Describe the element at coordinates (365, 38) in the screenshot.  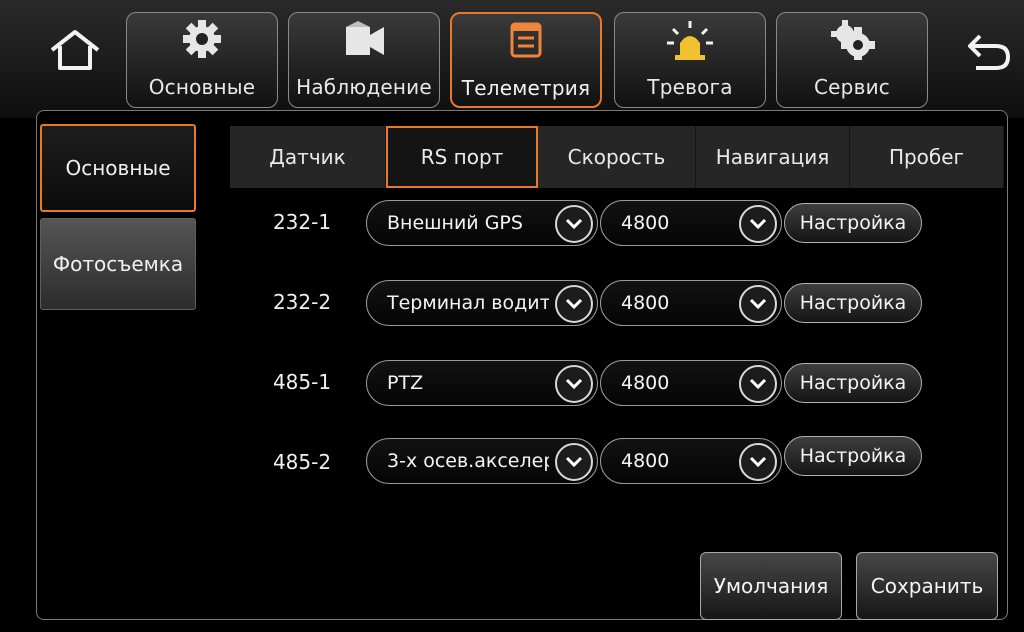
I see `video-camera-icon` at that location.